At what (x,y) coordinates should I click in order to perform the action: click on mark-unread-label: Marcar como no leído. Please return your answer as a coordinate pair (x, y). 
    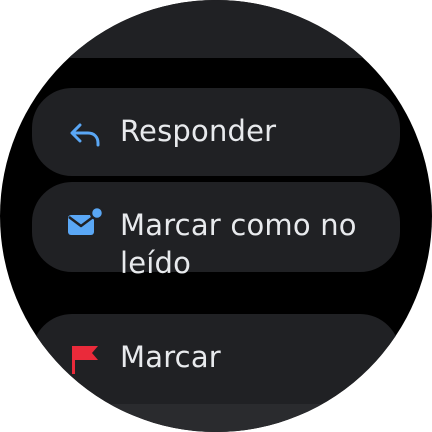
    Looking at the image, I should click on (238, 244).